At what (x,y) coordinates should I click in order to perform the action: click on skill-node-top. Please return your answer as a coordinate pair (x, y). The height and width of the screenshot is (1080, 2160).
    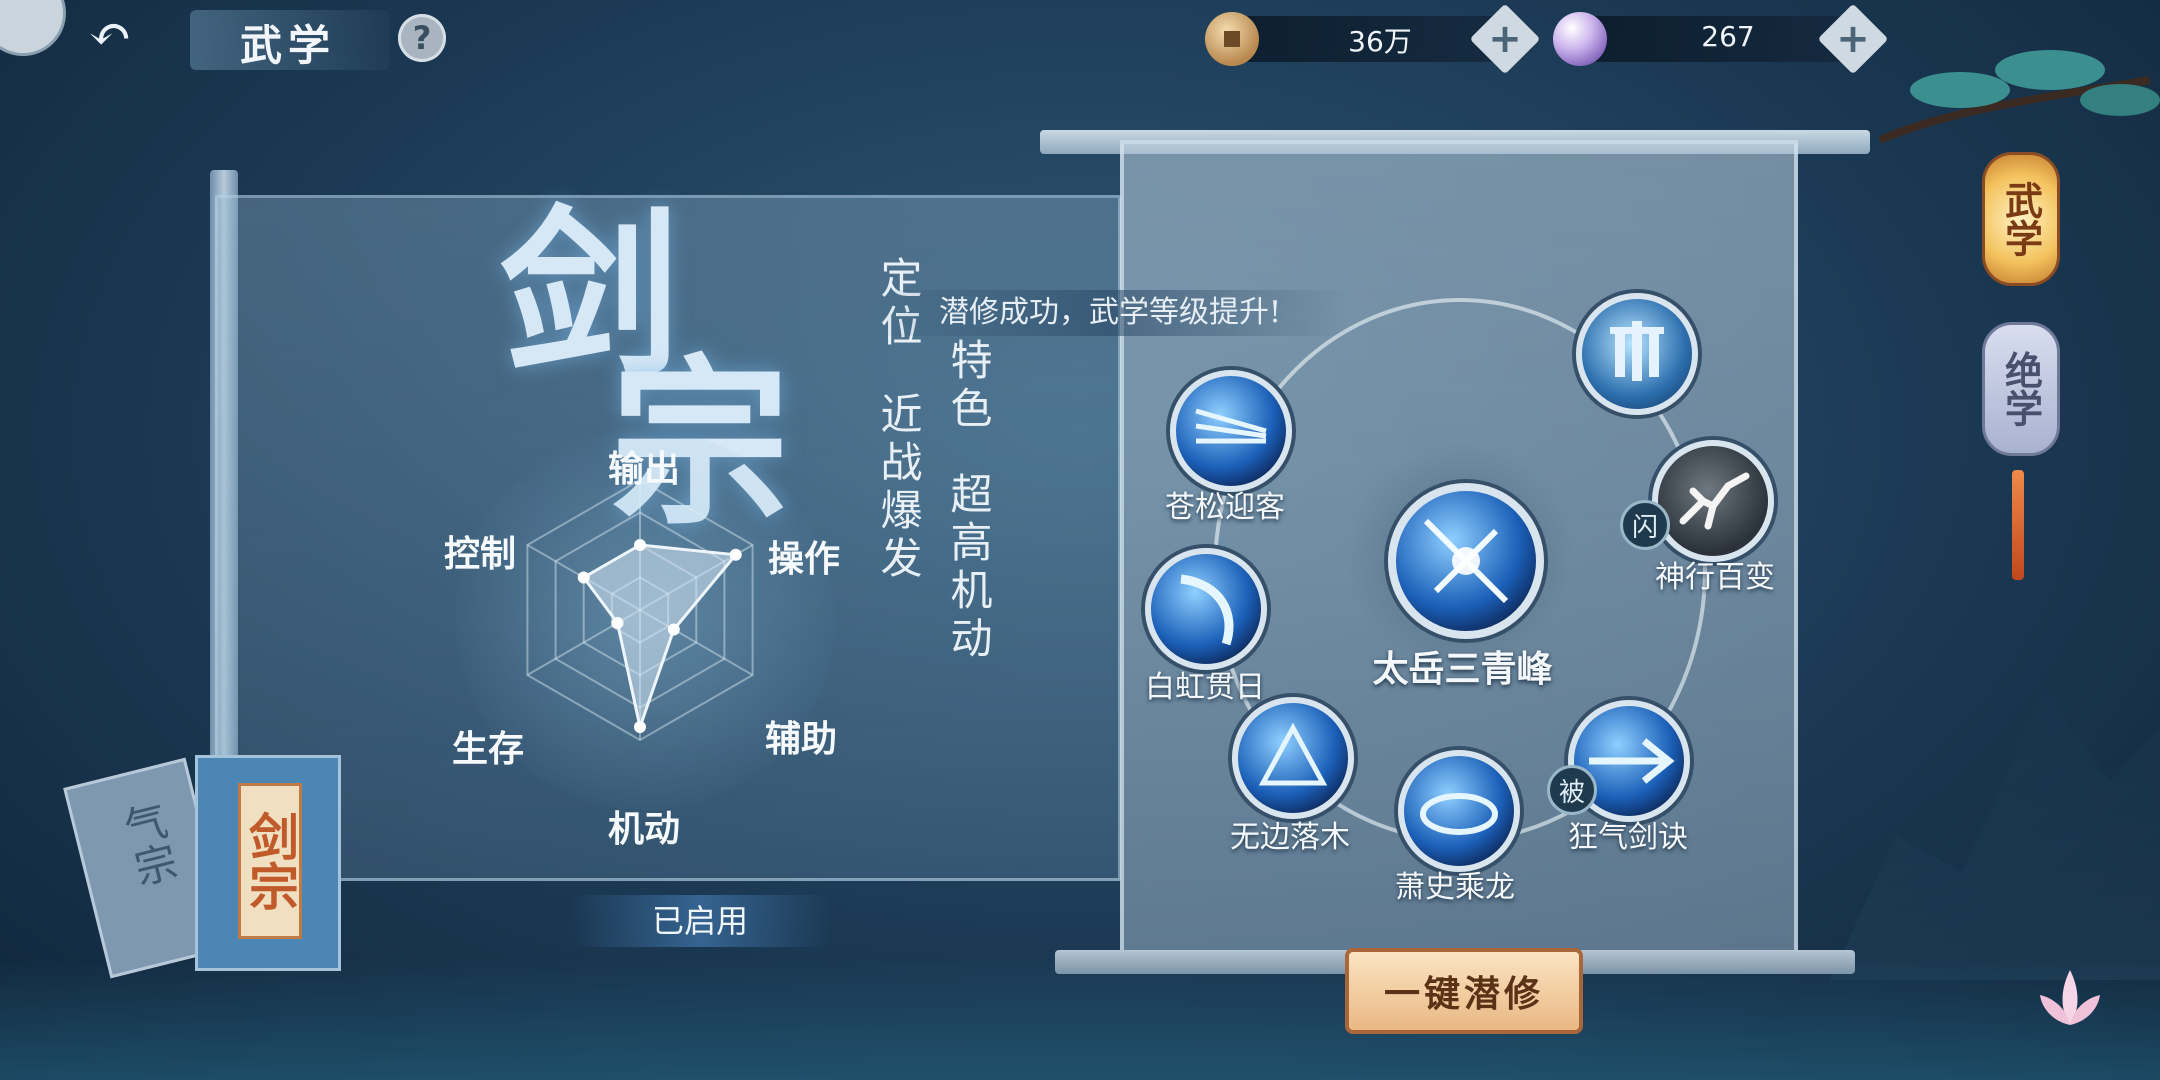
    Looking at the image, I should click on (1637, 354).